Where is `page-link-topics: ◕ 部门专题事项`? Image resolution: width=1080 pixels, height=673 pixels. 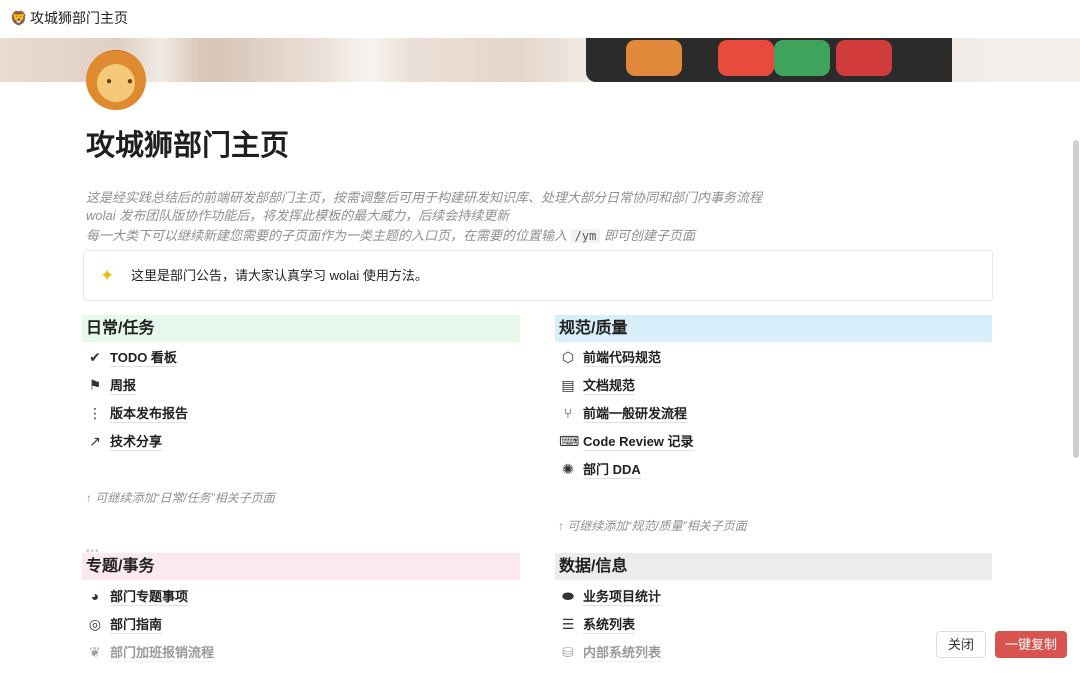 page-link-topics: ◕ 部门专题事项 is located at coordinates (232, 596).